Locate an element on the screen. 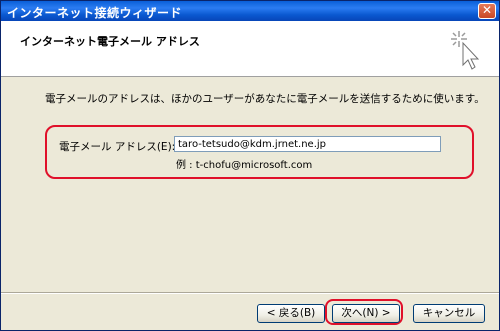 The height and width of the screenshot is (331, 500). back-button: < 戻る(B) is located at coordinates (291, 313).